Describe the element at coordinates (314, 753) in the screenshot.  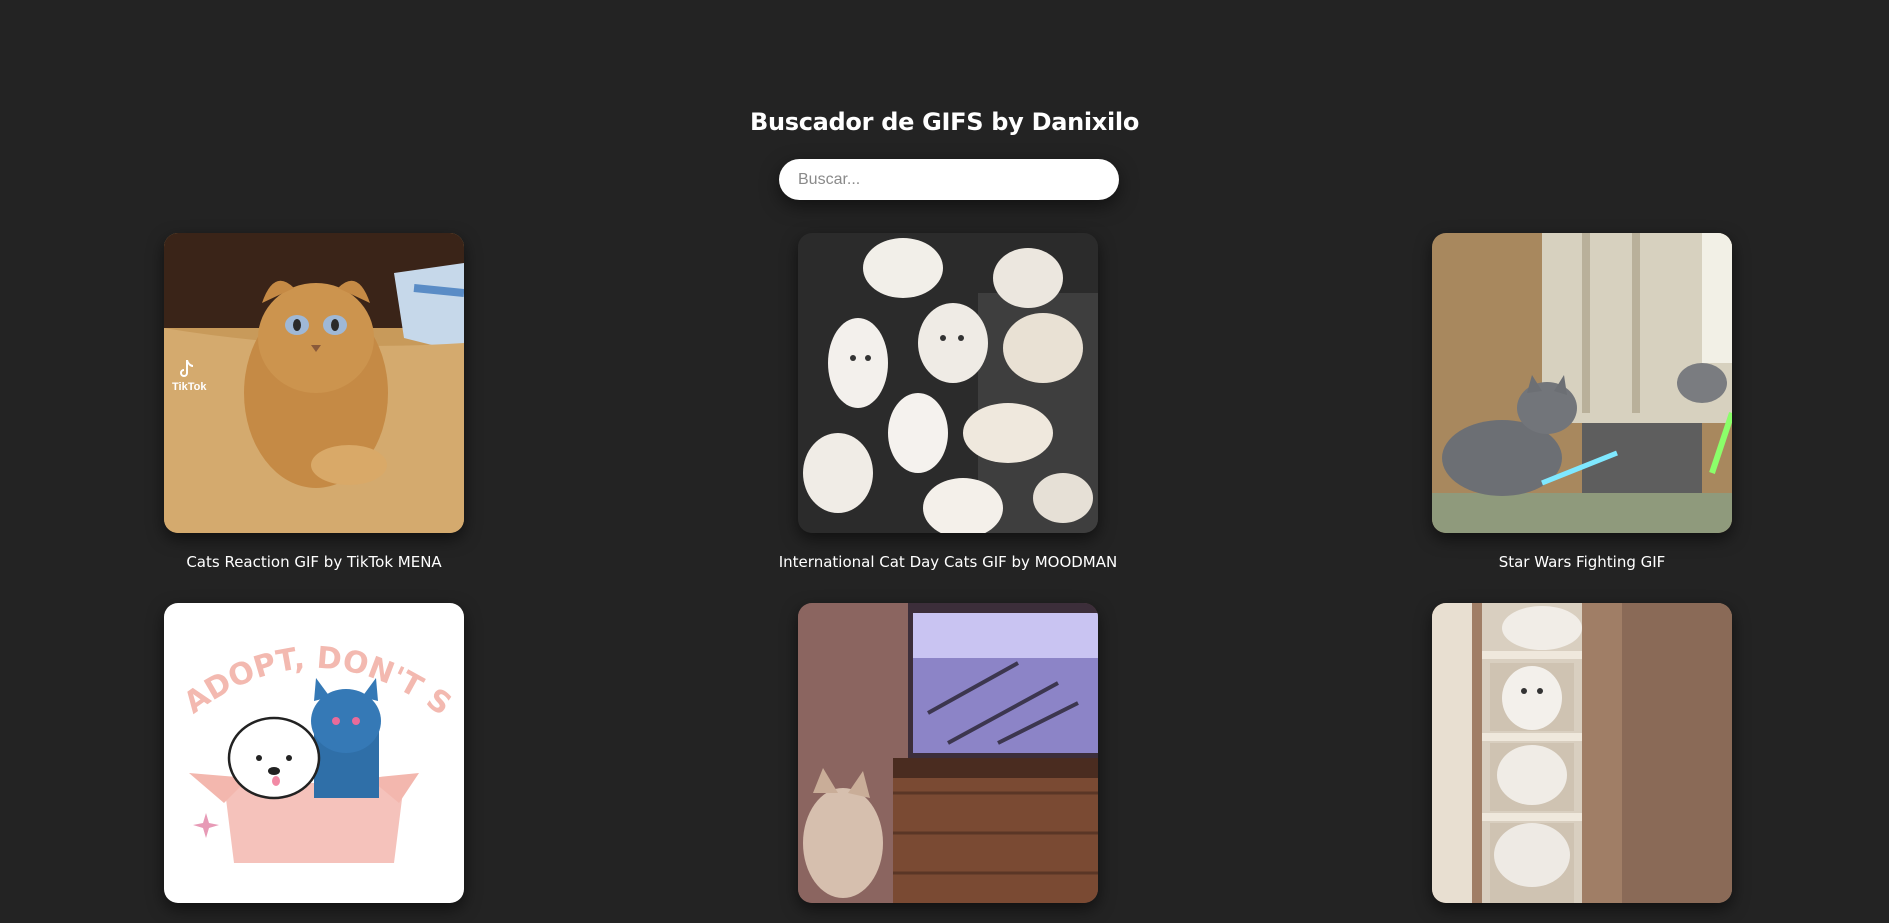
I see `gif-image: ADOPT, DON'T SHOP` at that location.